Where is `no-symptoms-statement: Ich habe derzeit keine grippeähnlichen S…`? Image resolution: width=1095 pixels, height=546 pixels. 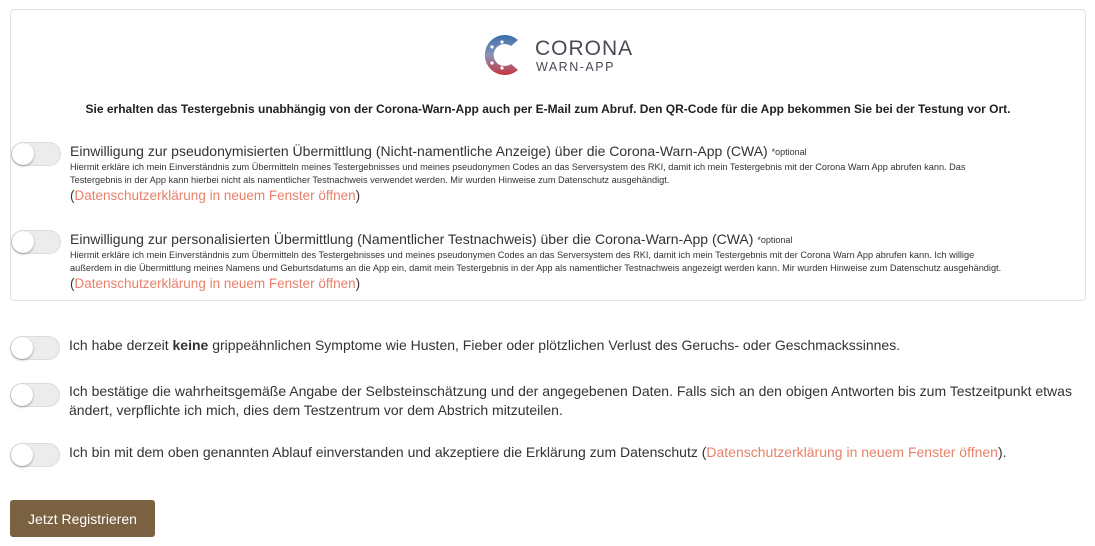 no-symptoms-statement: Ich habe derzeit keine grippeähnlichen S… is located at coordinates (484, 345).